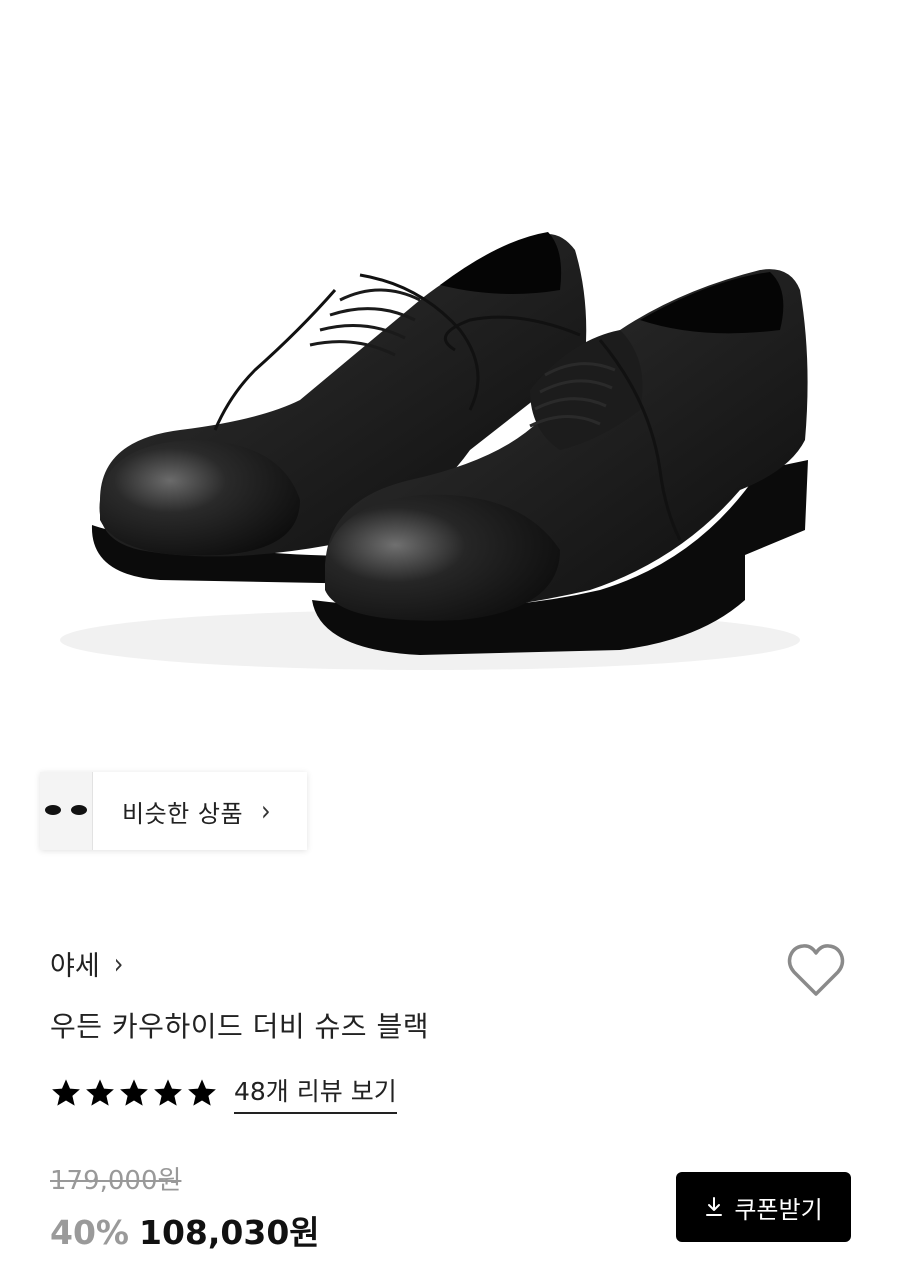 The height and width of the screenshot is (1274, 900). Describe the element at coordinates (223, 1093) in the screenshot. I see `rating-row: 48개 리뷰 보기` at that location.